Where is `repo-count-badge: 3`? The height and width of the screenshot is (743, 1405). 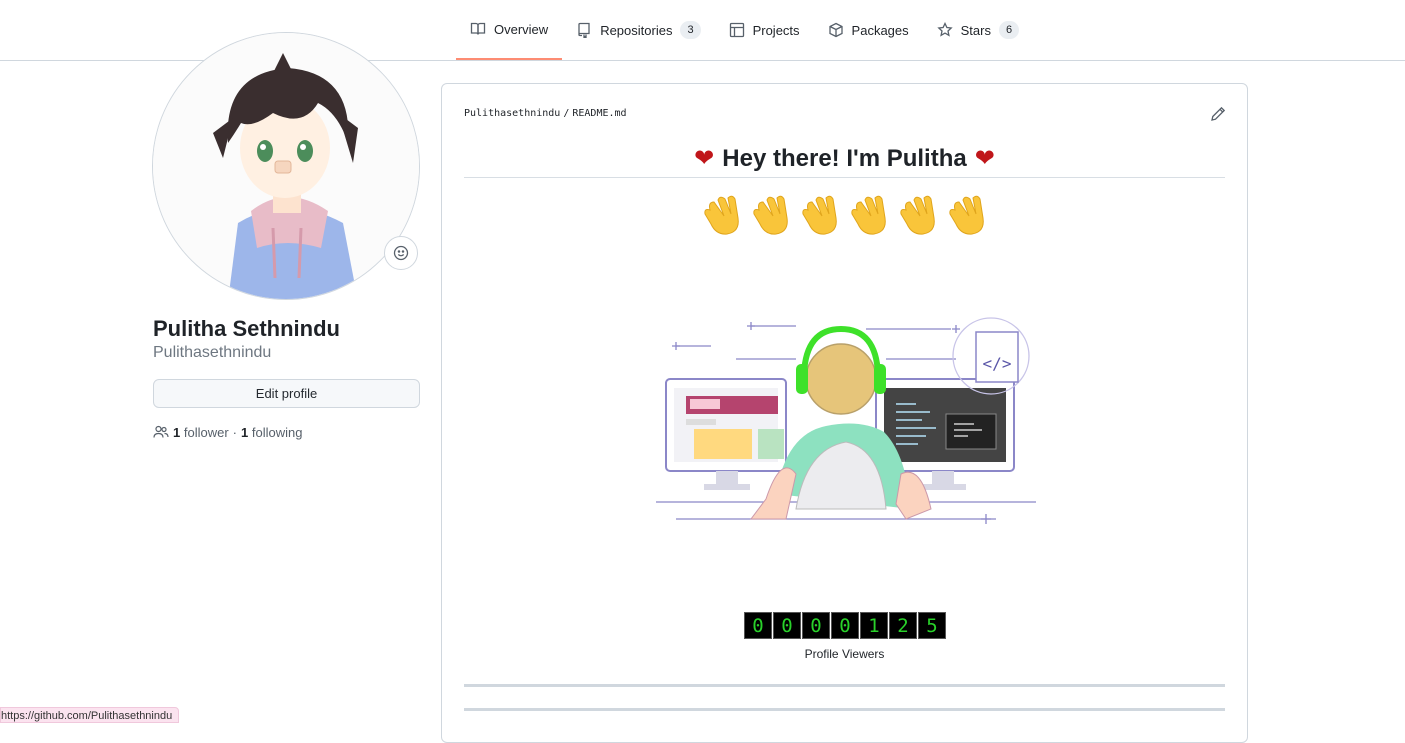 repo-count-badge: 3 is located at coordinates (690, 30).